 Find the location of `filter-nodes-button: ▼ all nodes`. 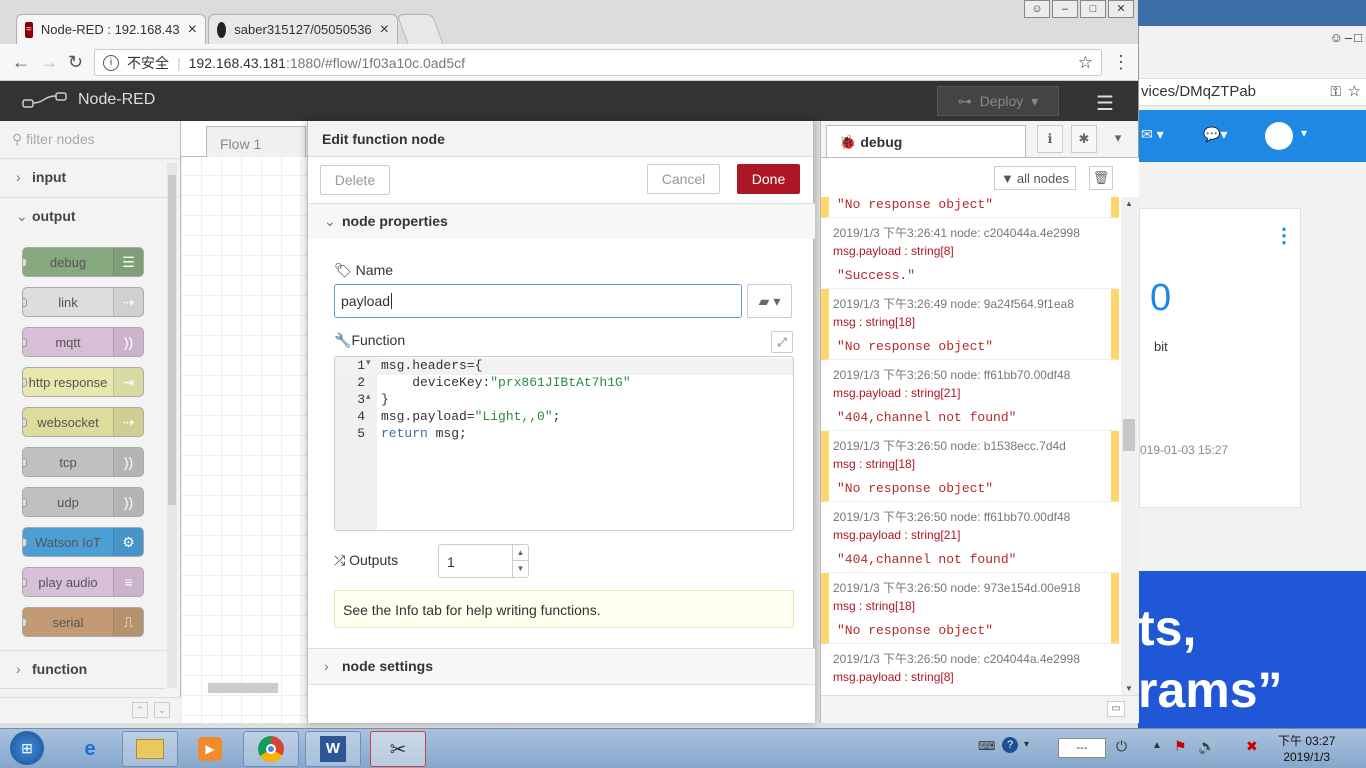

filter-nodes-button: ▼ all nodes is located at coordinates (1035, 178).